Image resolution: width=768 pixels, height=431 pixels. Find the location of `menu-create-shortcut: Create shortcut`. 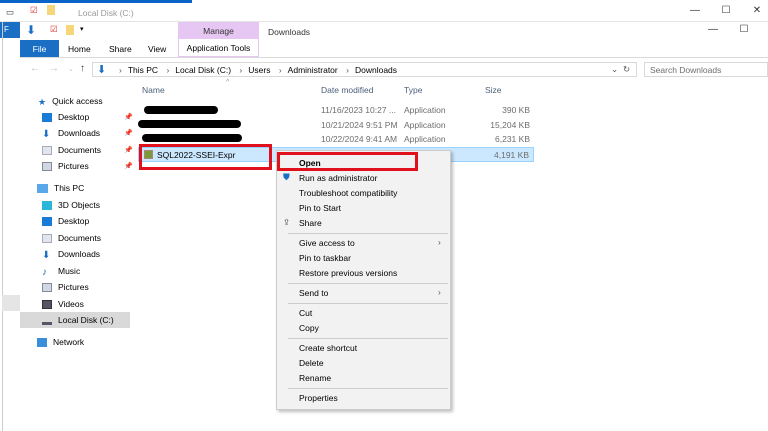

menu-create-shortcut: Create shortcut is located at coordinates (328, 348).